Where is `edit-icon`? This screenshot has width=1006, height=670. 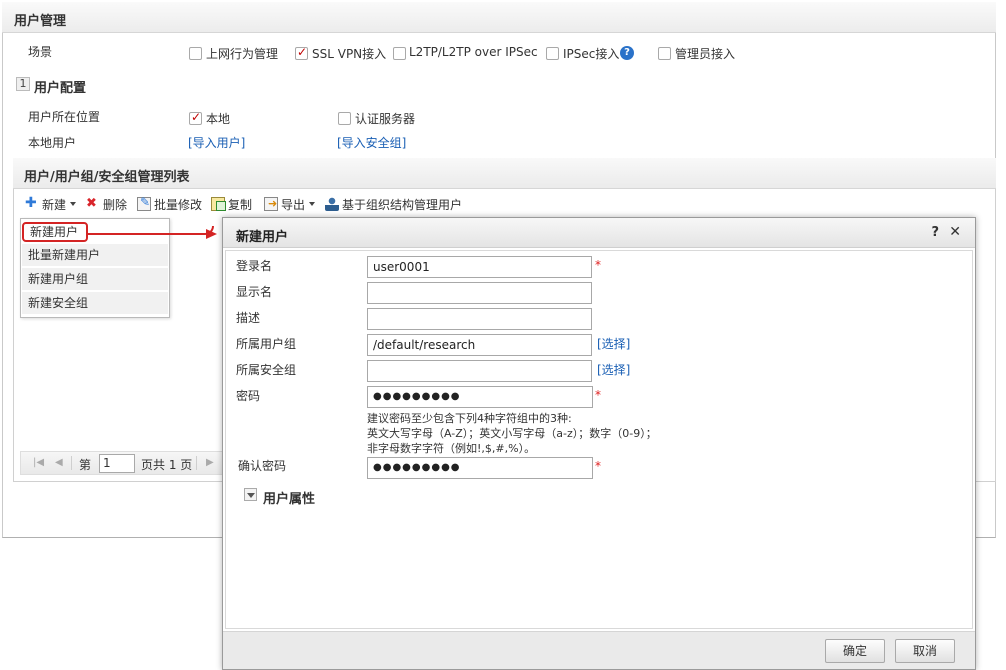
edit-icon is located at coordinates (144, 203).